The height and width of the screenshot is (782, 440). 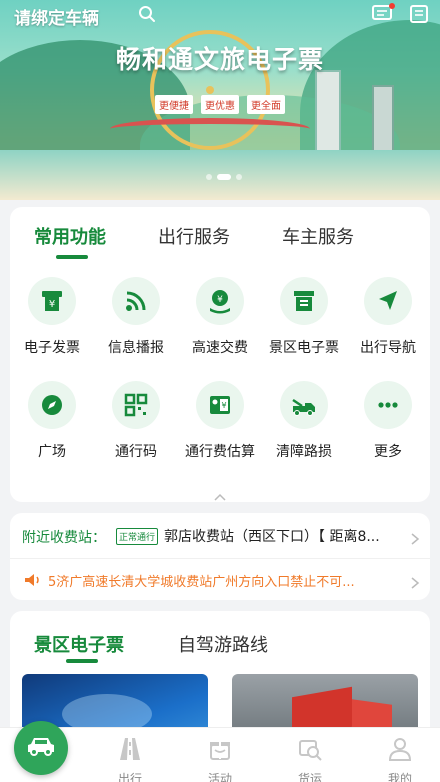 I want to click on function-broadcast: 信息播报, so click(x=136, y=317).